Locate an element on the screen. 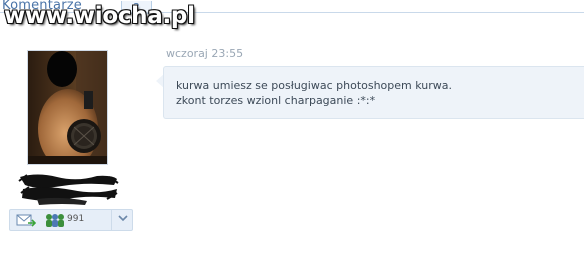  comment-timestamp: wczoraj 23:55 is located at coordinates (205, 53).